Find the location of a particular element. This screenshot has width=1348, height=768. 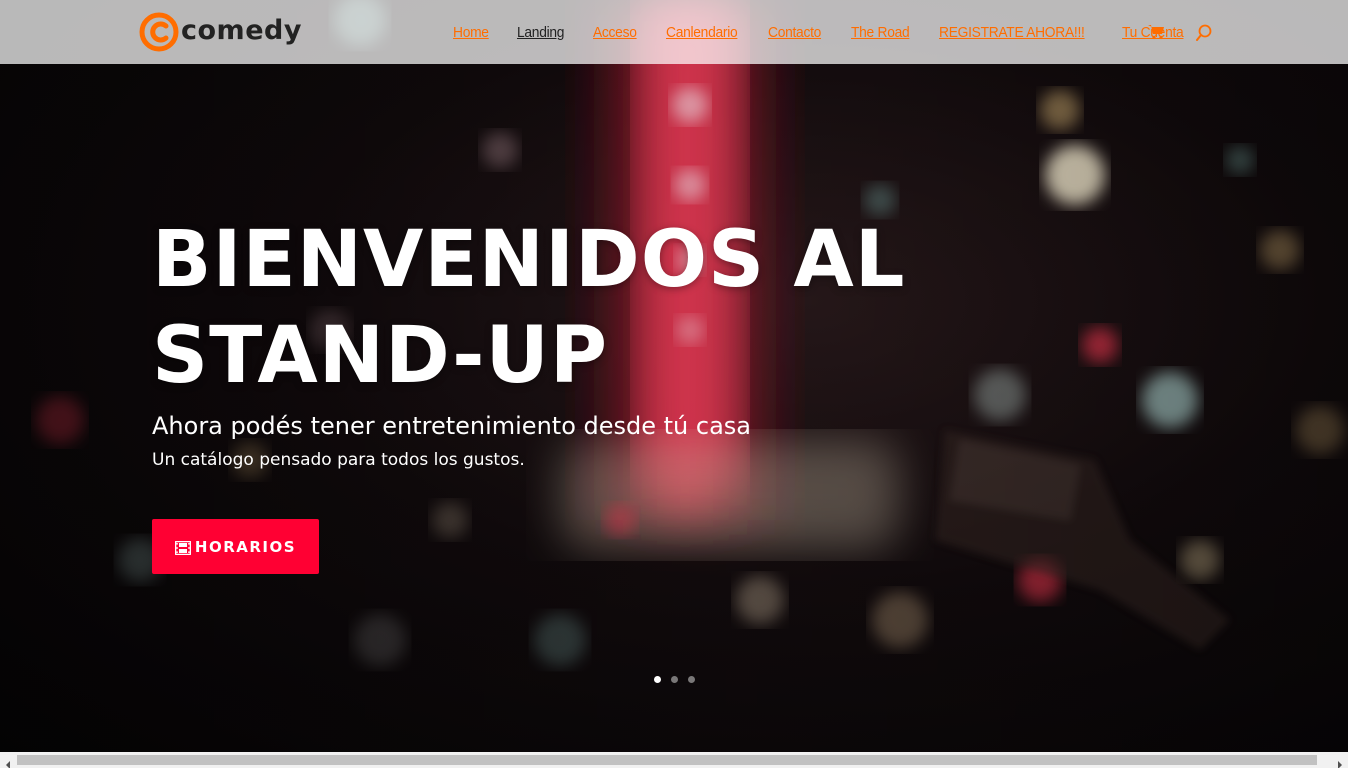

slider-pagination is located at coordinates (679, 679).